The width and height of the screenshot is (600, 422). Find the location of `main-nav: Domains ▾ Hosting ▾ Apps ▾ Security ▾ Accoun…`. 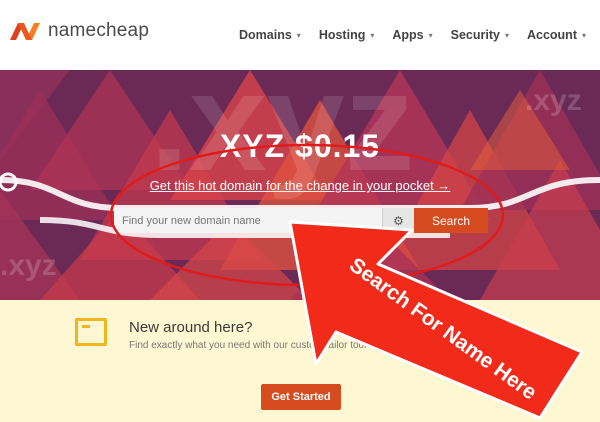

main-nav: Domains ▾ Hosting ▾ Apps ▾ Security ▾ Accoun… is located at coordinates (412, 35).